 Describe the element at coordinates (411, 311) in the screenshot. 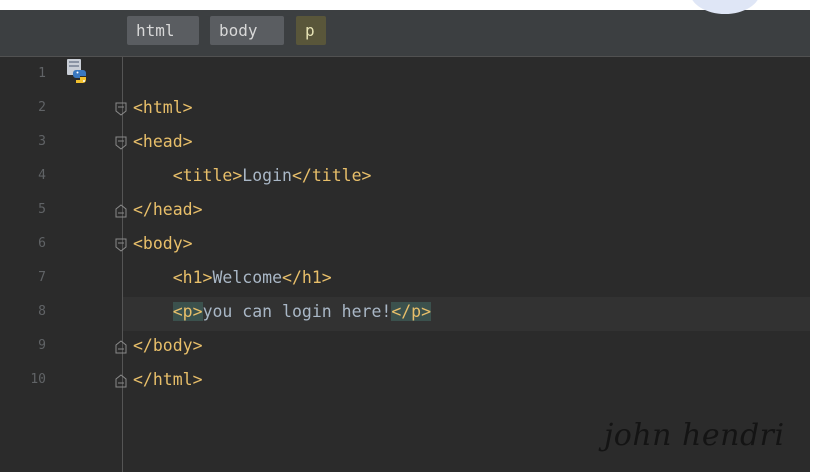

I see `code-tag: </p>` at that location.